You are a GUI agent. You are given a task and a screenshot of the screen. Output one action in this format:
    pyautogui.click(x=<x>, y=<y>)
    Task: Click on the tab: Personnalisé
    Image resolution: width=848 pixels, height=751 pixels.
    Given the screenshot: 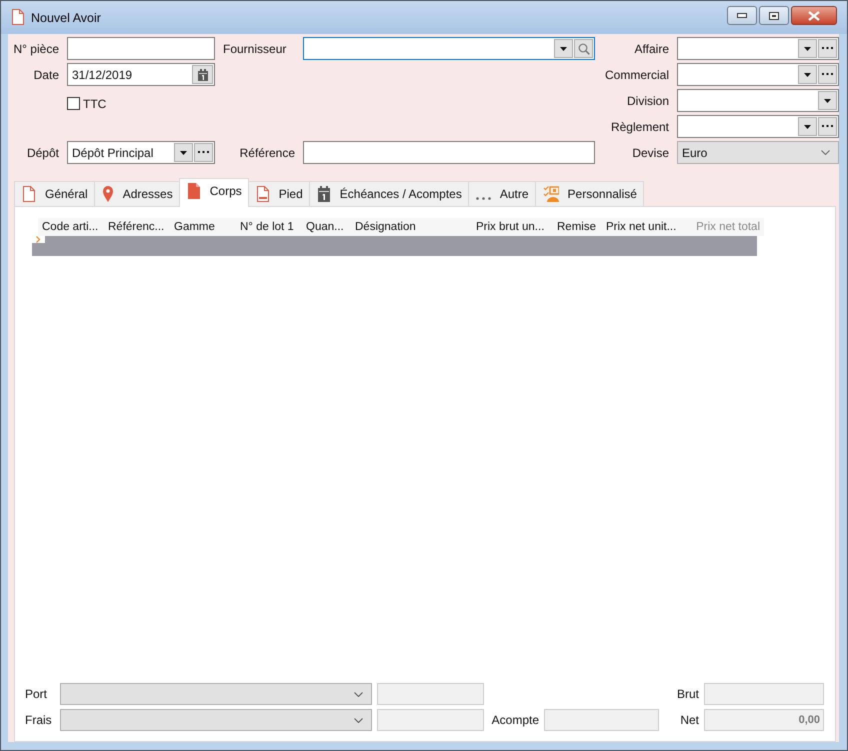 What is the action you would take?
    pyautogui.click(x=589, y=193)
    